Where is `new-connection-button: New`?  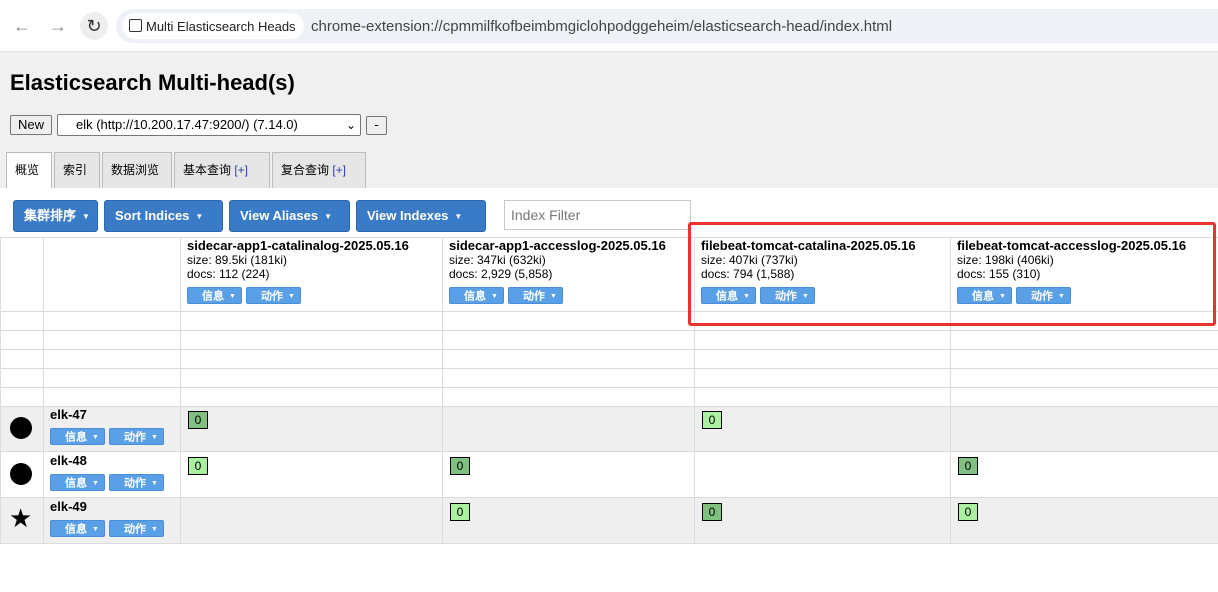
new-connection-button: New is located at coordinates (31, 125).